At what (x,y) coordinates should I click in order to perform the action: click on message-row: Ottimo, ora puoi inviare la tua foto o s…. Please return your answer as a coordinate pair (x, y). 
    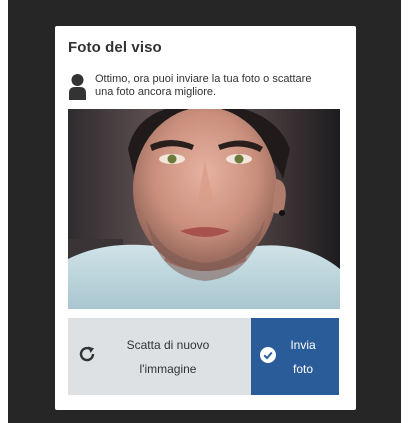
    Looking at the image, I should click on (208, 88).